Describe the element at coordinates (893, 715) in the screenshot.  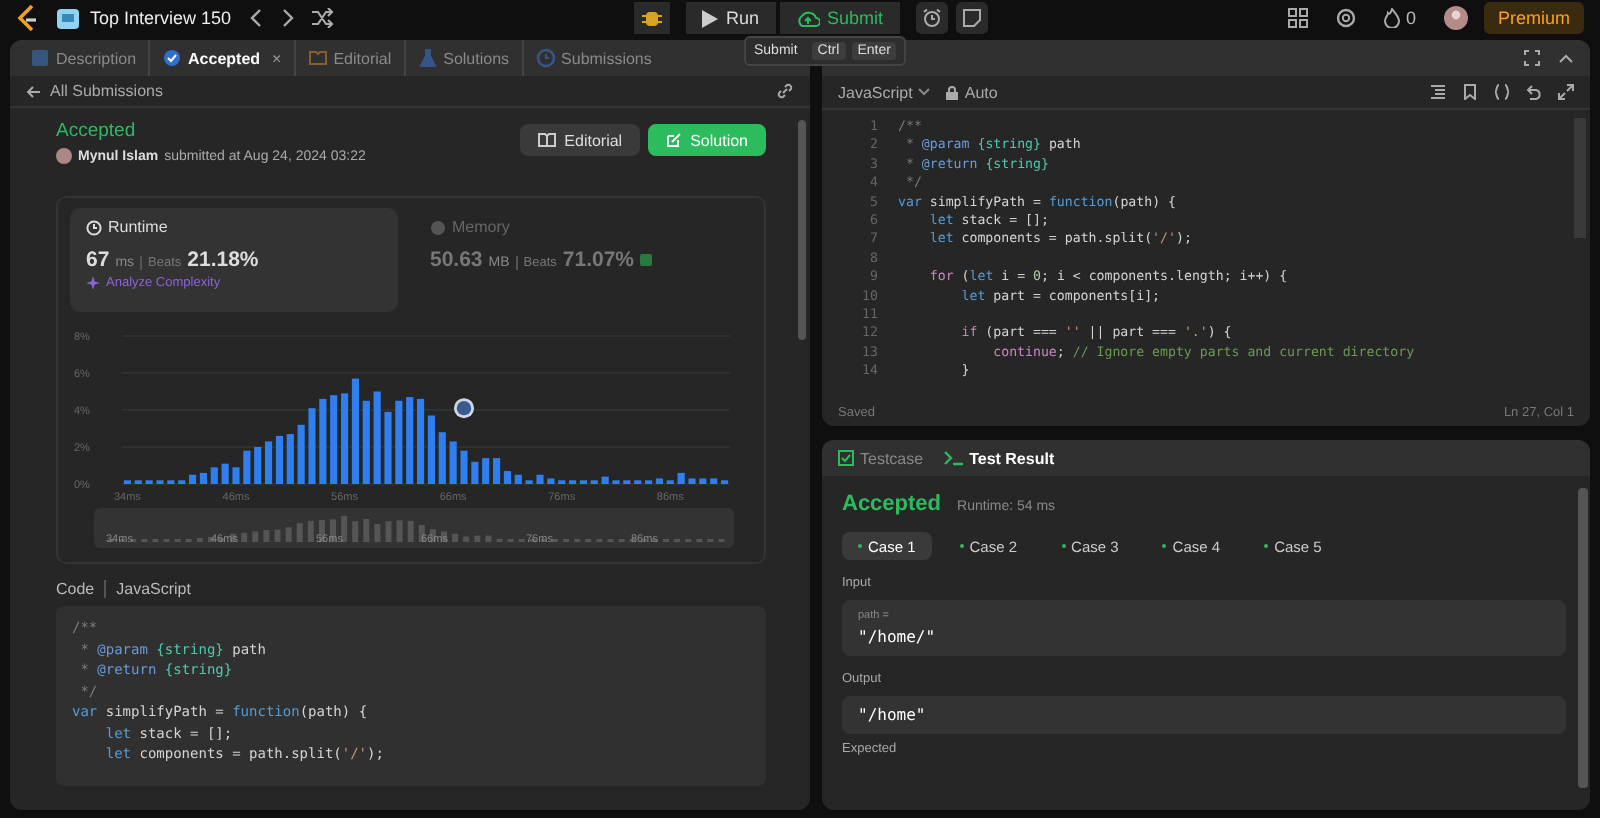
I see `value-text: "/home"` at that location.